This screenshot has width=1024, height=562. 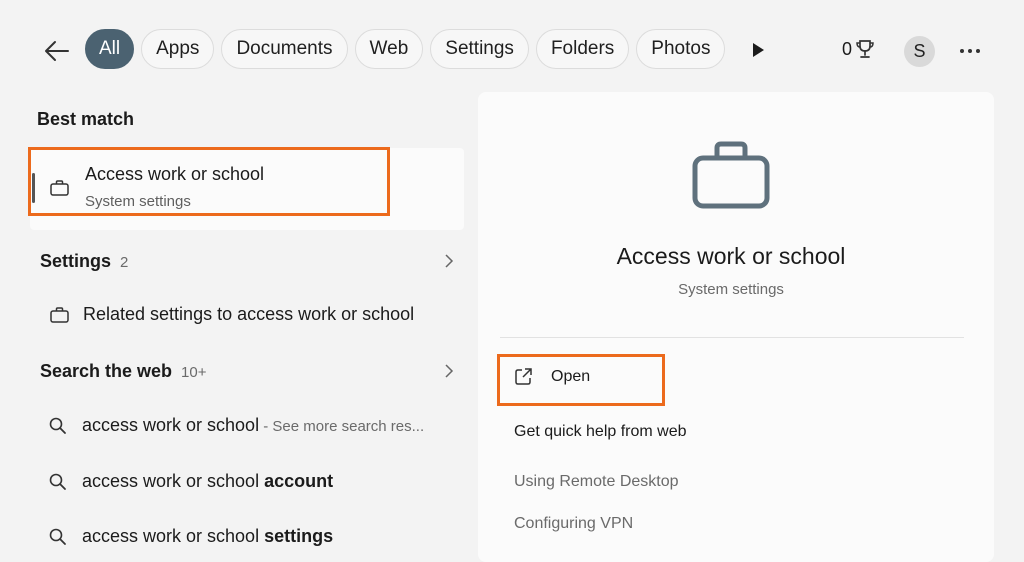 What do you see at coordinates (194, 372) in the screenshot?
I see `web-count: 10+` at bounding box center [194, 372].